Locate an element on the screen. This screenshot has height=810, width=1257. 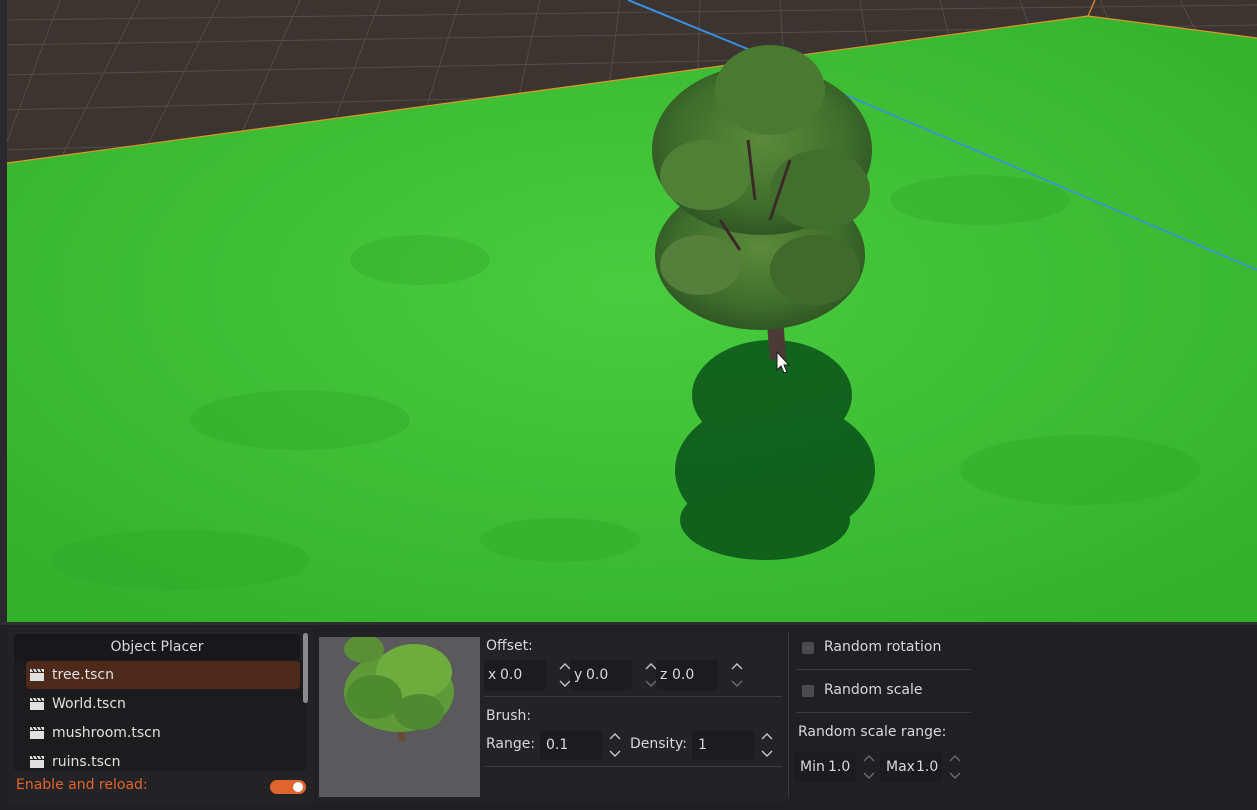
file-list-scrollbar is located at coordinates (305, 668).